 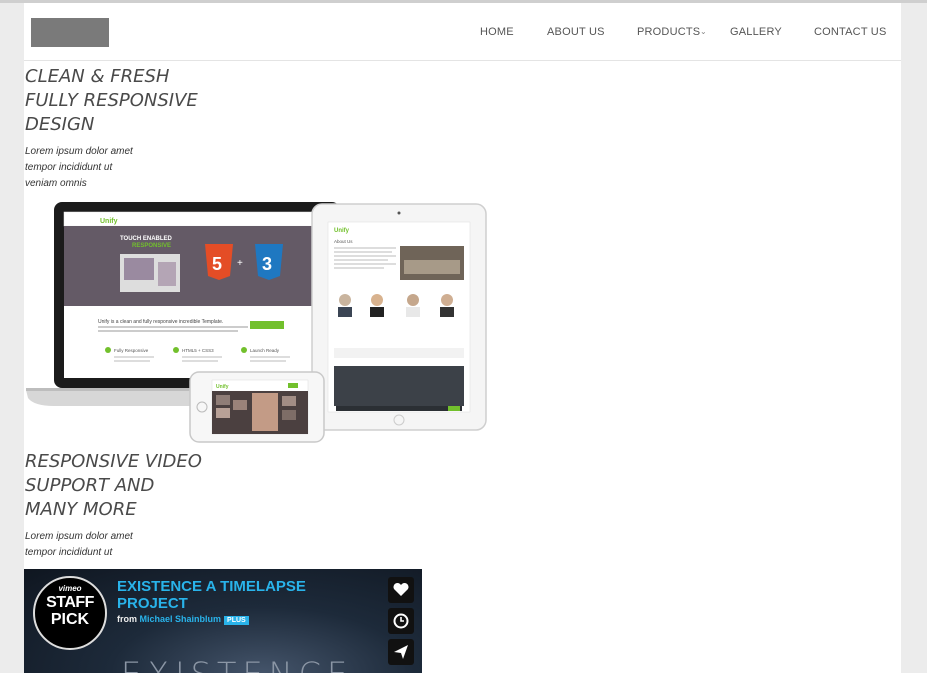 I want to click on section1-heading-line3: DESIGN, so click(x=60, y=124).